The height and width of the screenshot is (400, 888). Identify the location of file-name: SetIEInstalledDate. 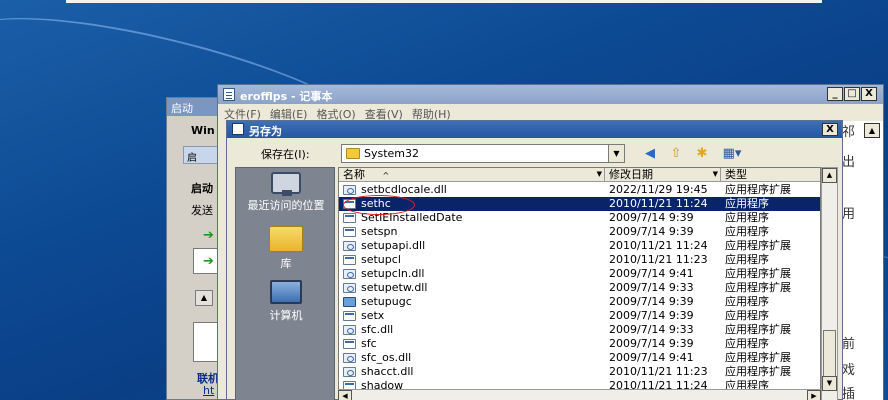
(412, 217).